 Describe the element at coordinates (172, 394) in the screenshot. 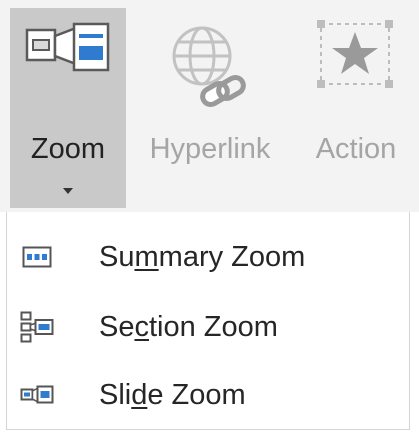

I see `slide-zoom-label: Slide Zoom` at that location.